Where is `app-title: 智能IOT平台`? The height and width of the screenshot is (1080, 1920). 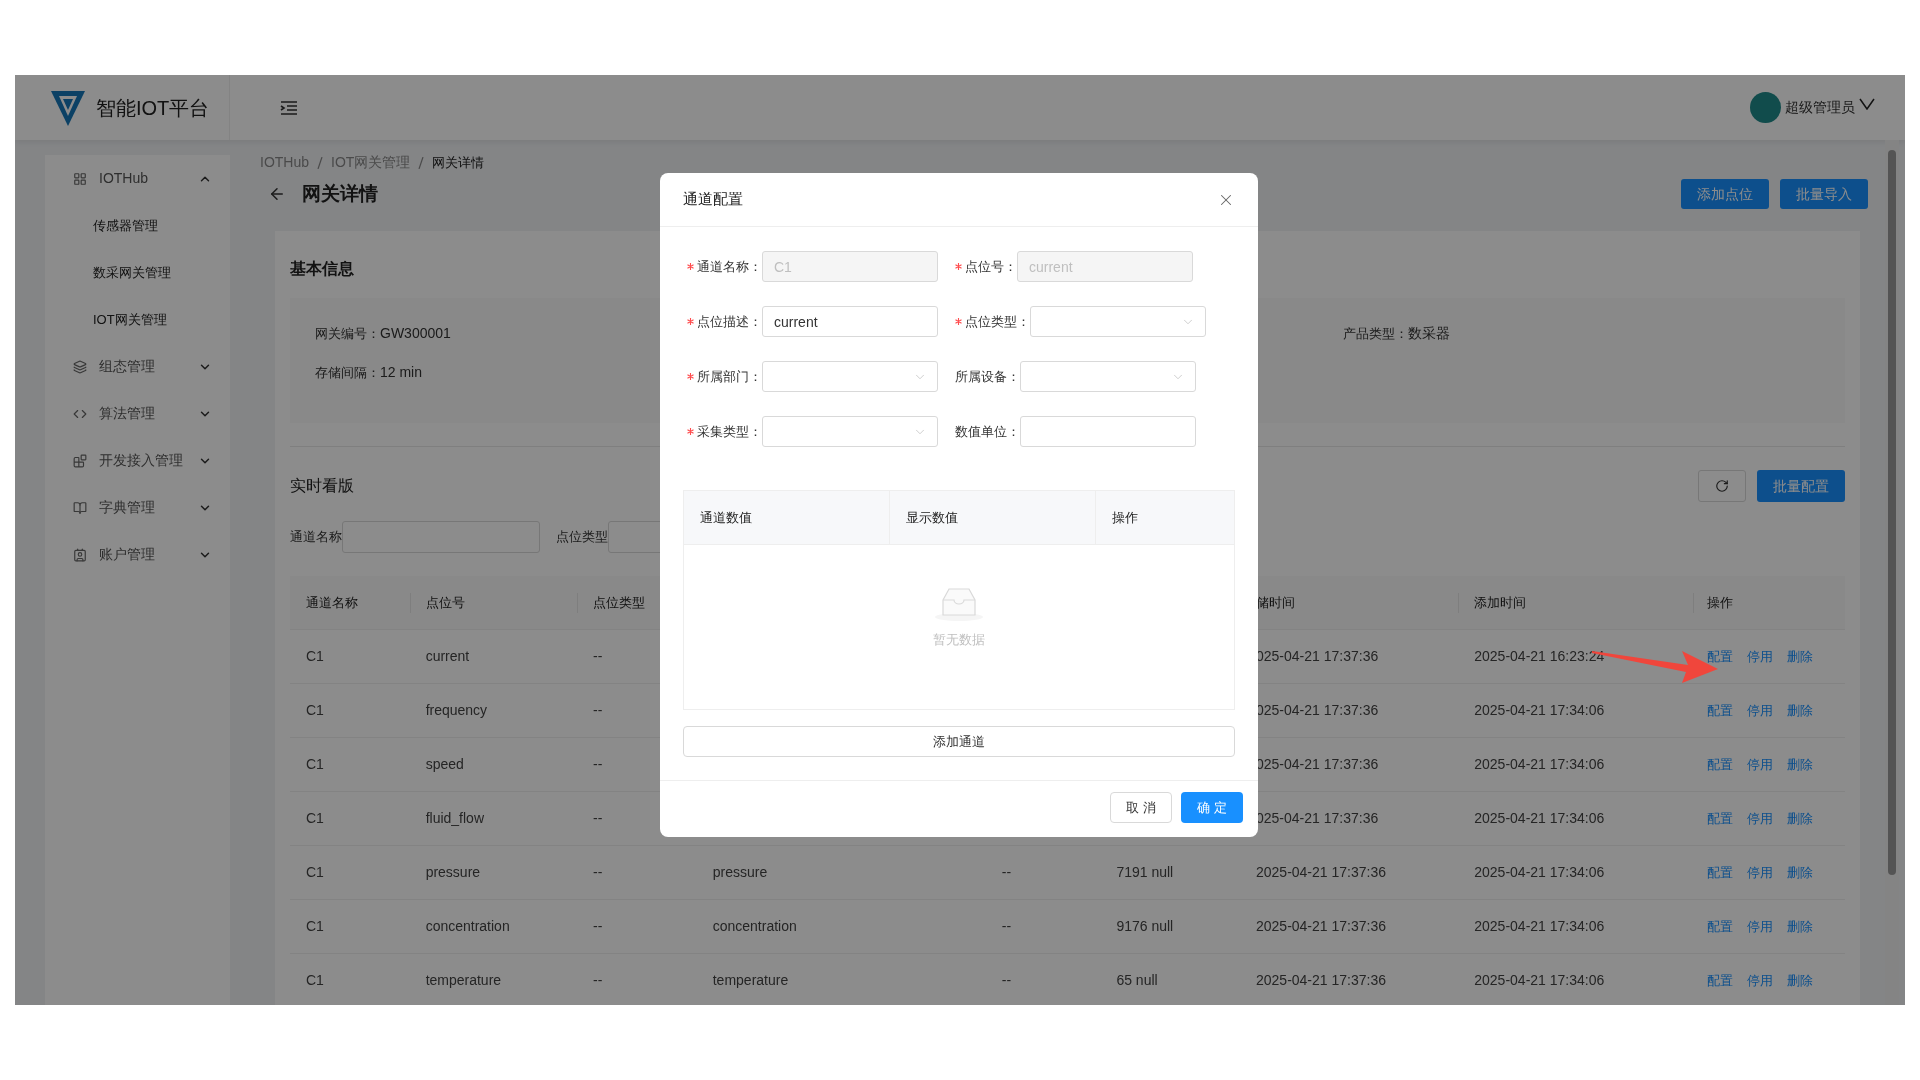
app-title: 智能IOT平台 is located at coordinates (153, 108).